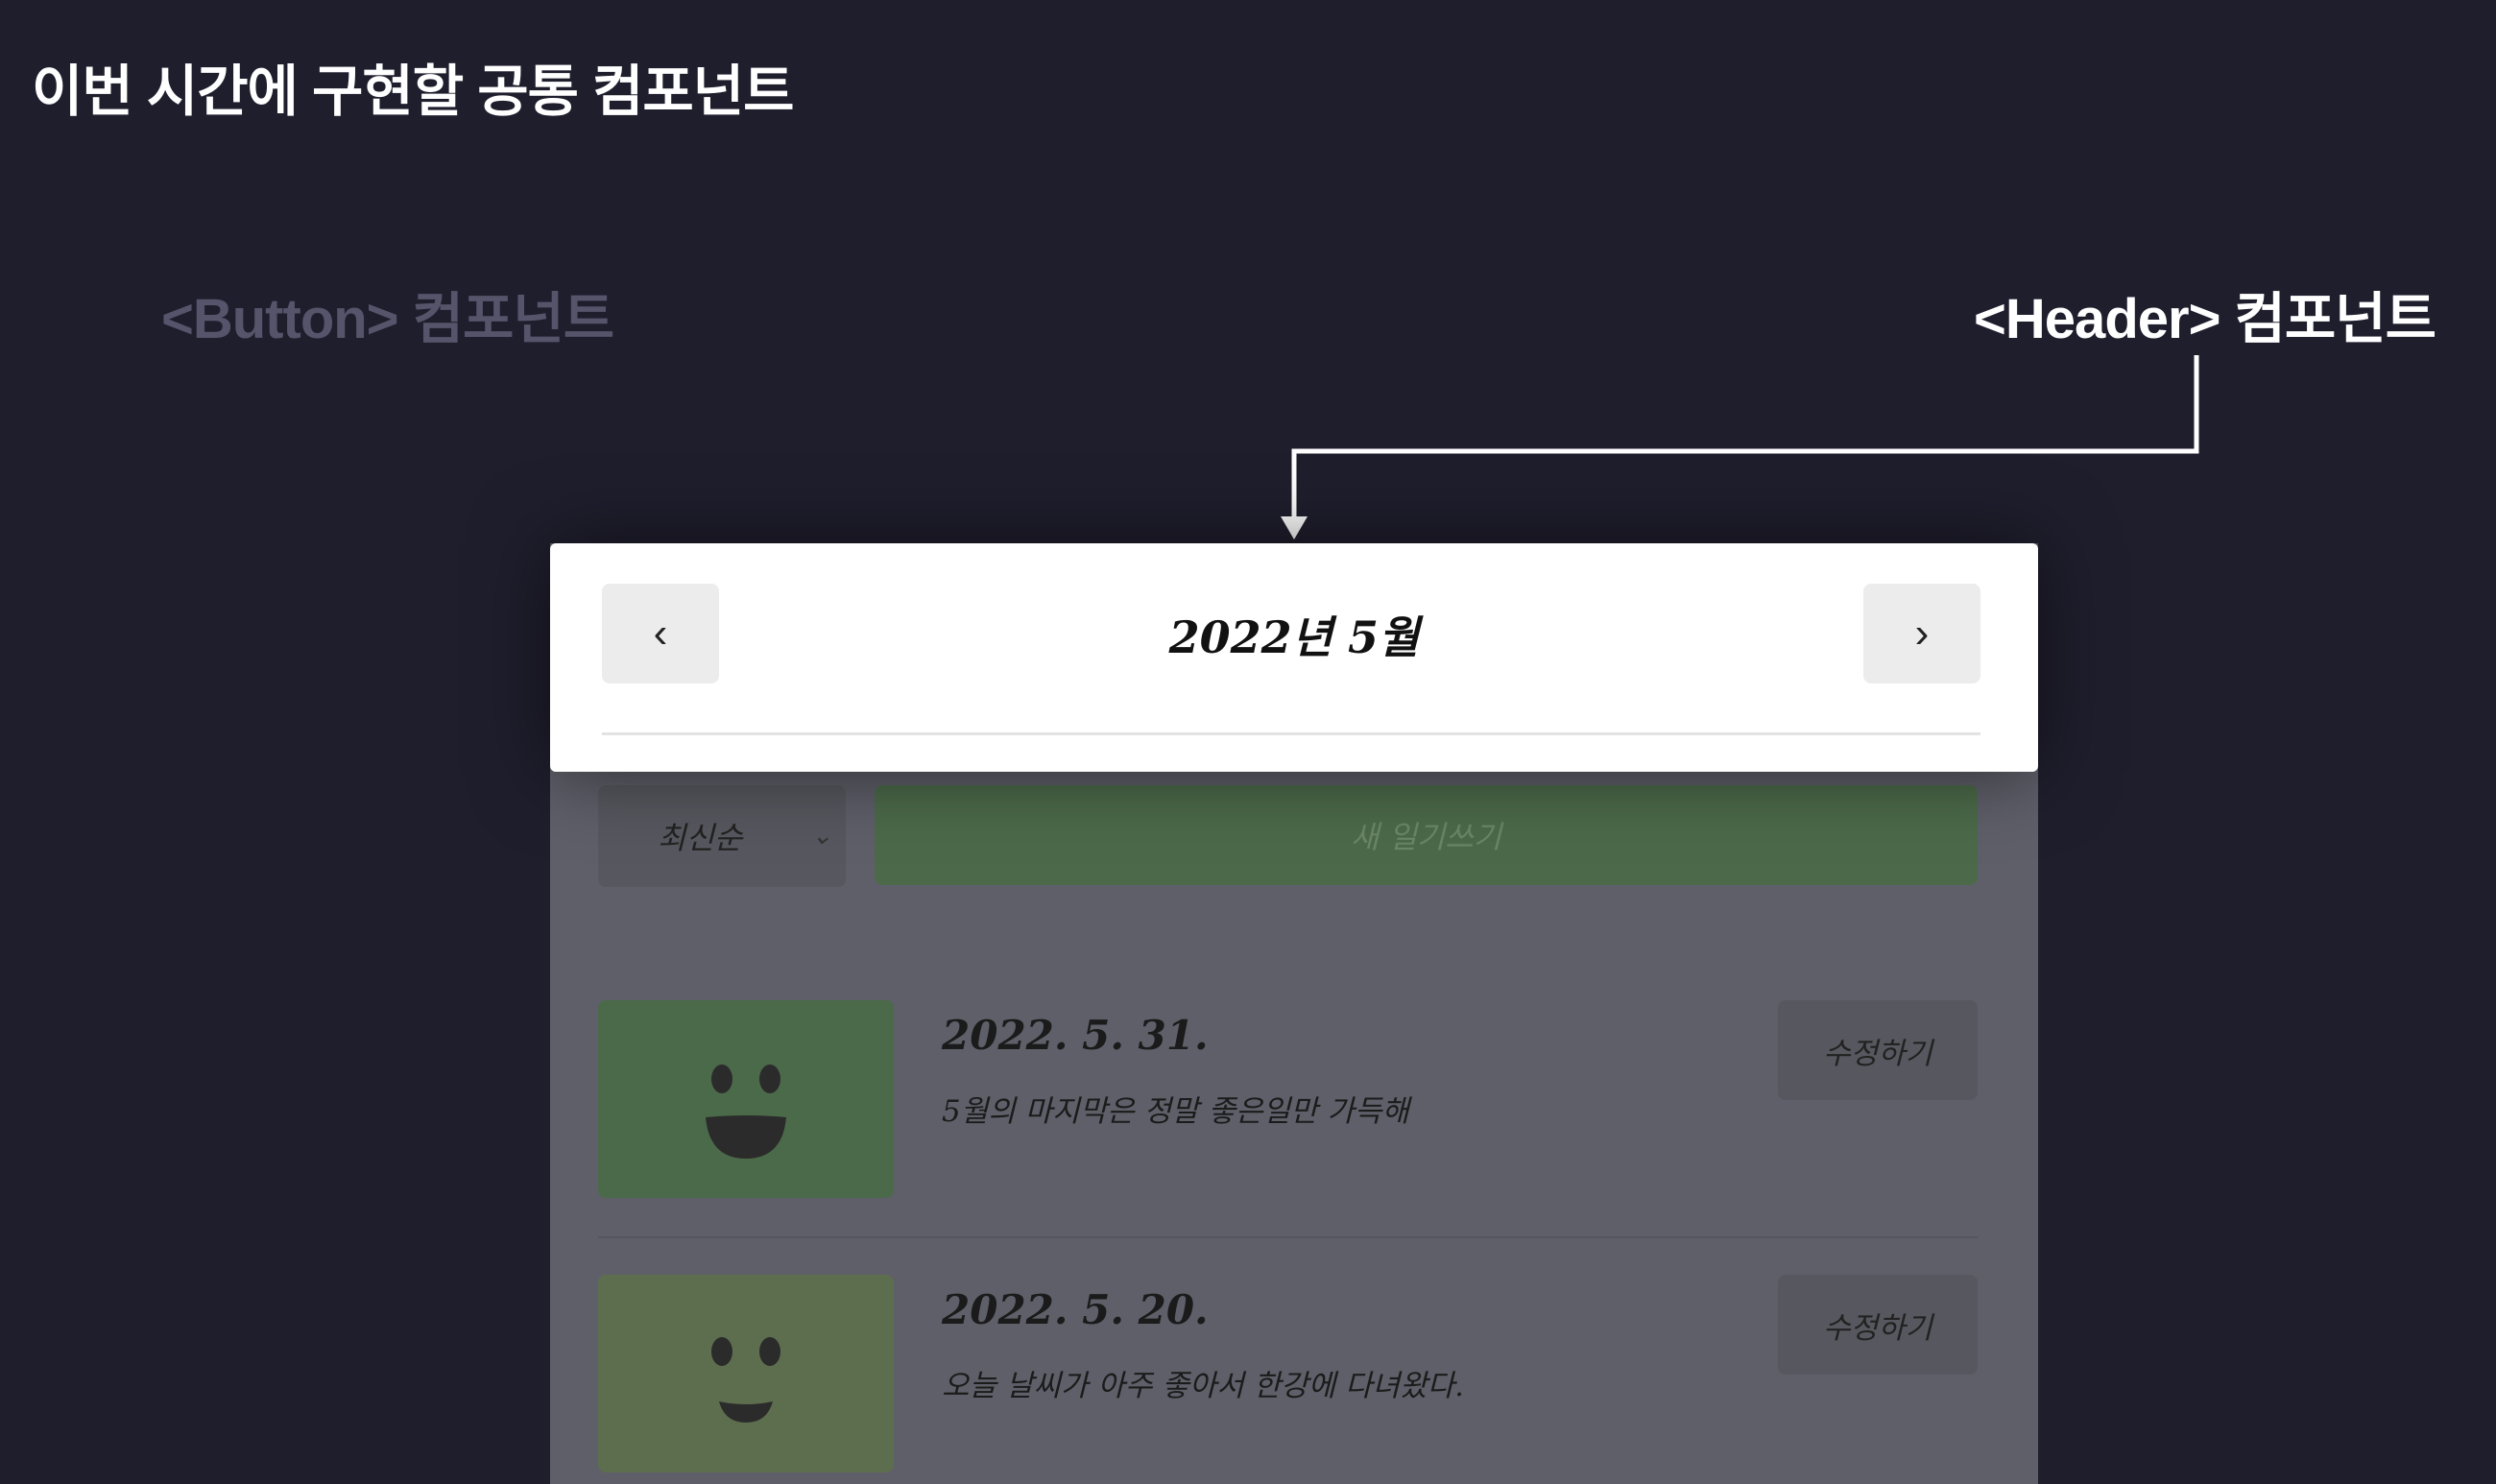 Image resolution: width=2496 pixels, height=1484 pixels. Describe the element at coordinates (821, 836) in the screenshot. I see `chevron-down-icon: ⌄` at that location.